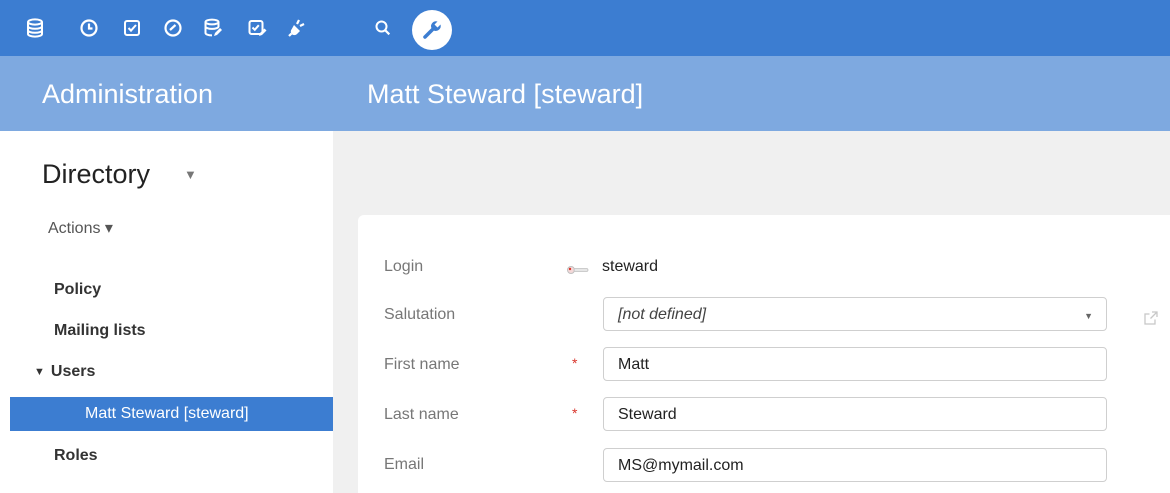 Image resolution: width=1170 pixels, height=493 pixels. What do you see at coordinates (173, 28) in the screenshot?
I see `gauge-icon` at bounding box center [173, 28].